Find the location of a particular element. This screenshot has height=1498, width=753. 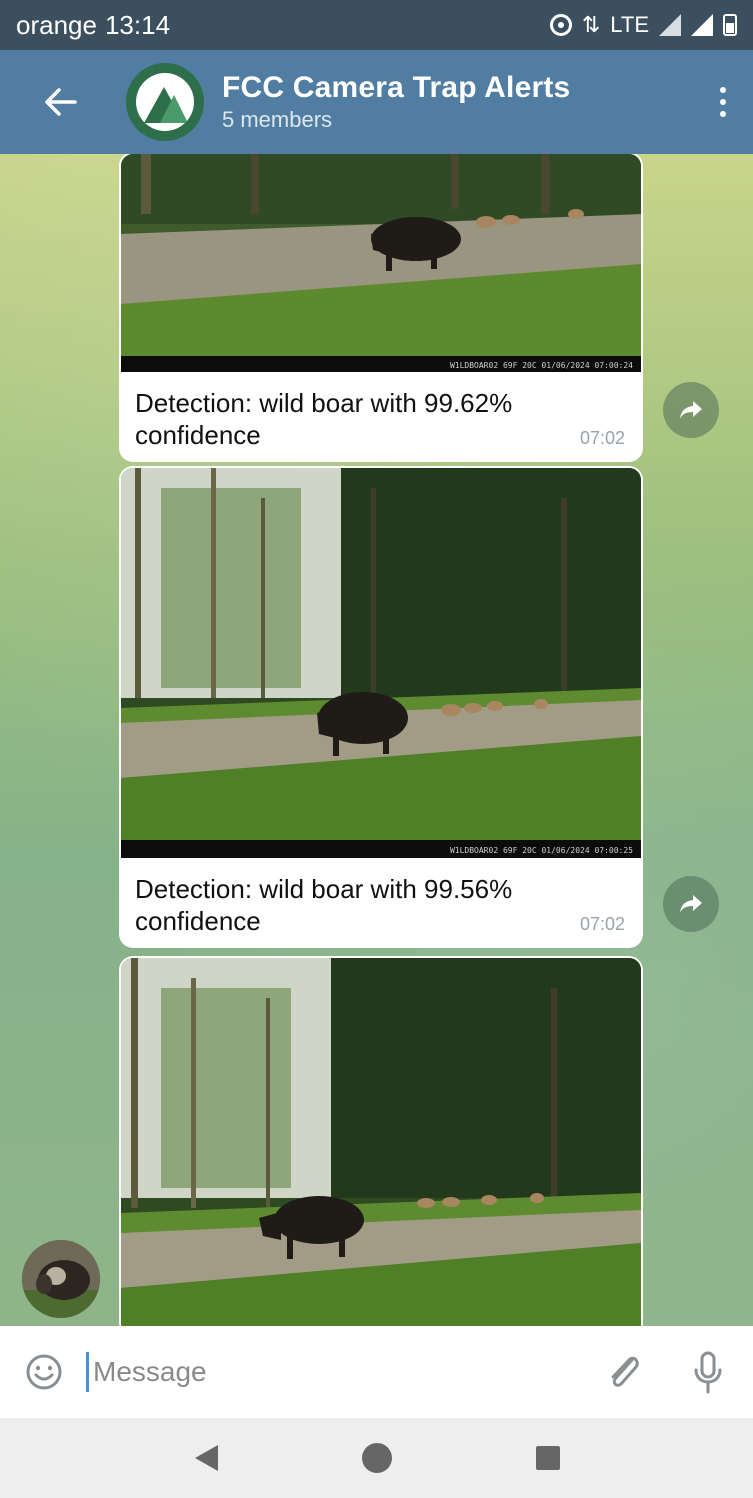

group-avatar is located at coordinates (165, 102).